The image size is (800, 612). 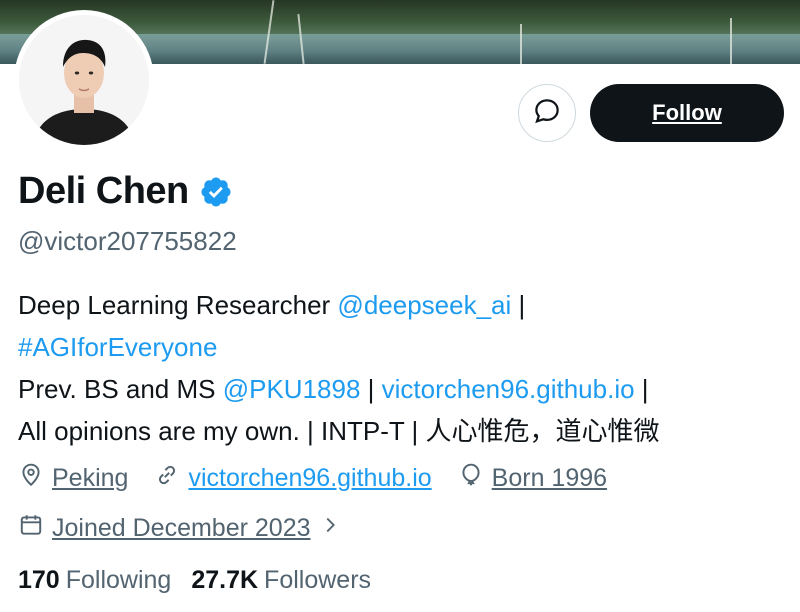 I want to click on verified-badge-icon, so click(x=216, y=192).